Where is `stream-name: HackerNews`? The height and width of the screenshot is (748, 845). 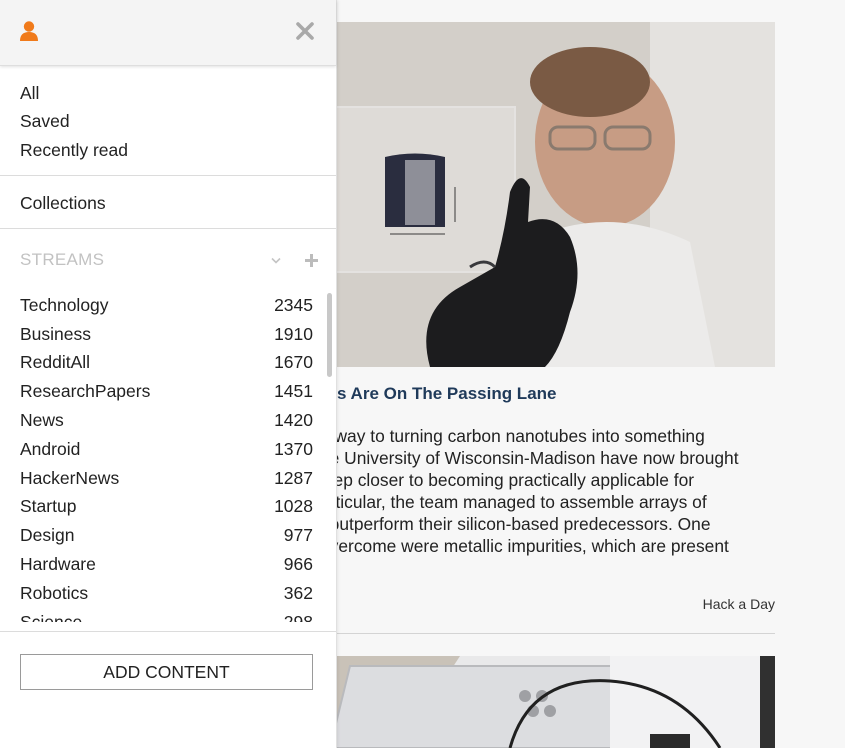
stream-name: HackerNews is located at coordinates (70, 478).